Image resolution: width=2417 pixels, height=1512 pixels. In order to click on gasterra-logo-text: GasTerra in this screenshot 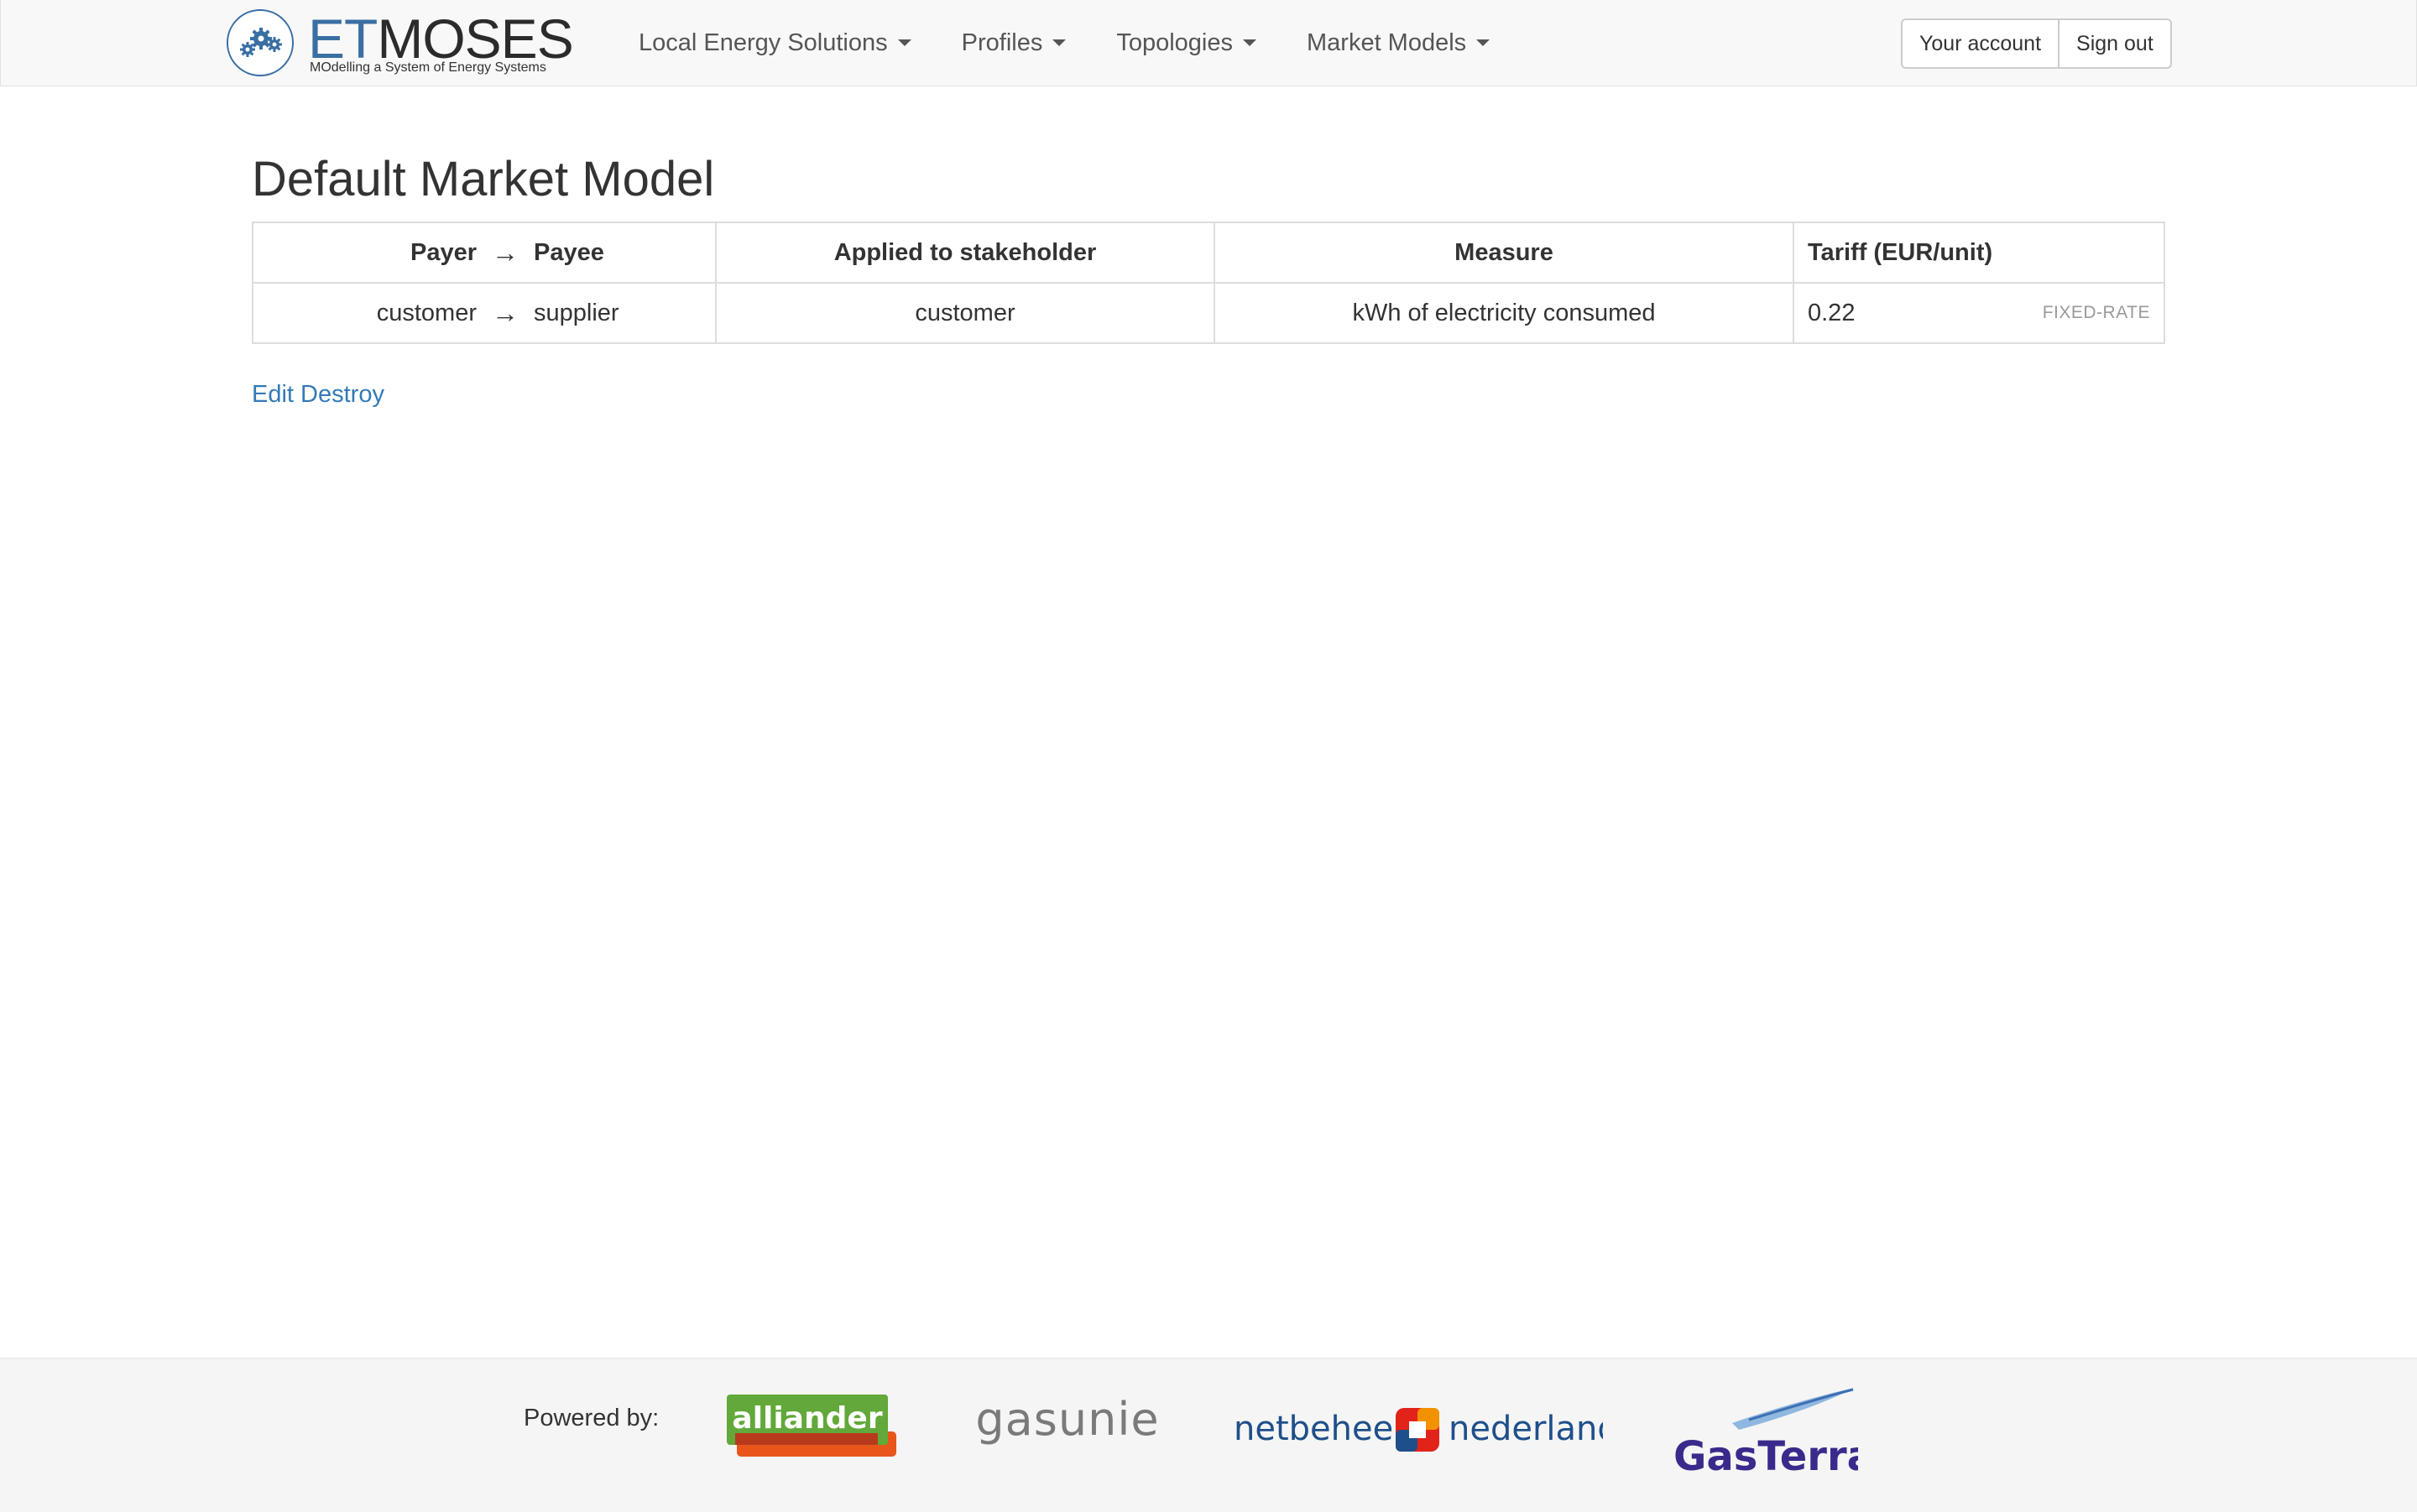, I will do `click(1765, 1456)`.